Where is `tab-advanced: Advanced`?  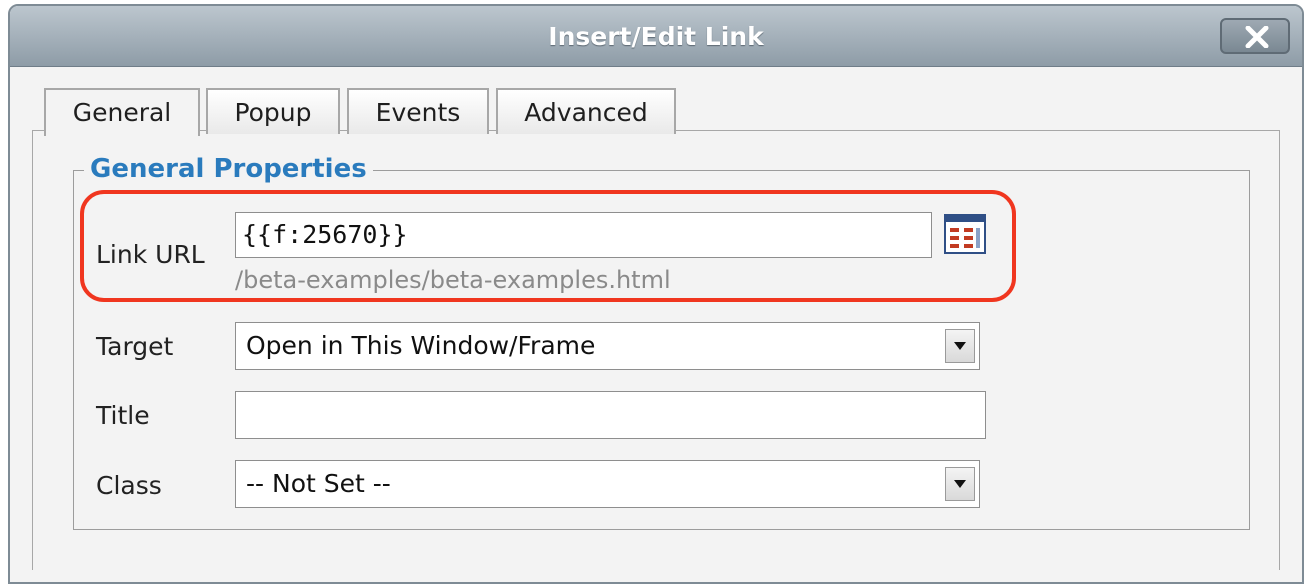 tab-advanced: Advanced is located at coordinates (586, 111).